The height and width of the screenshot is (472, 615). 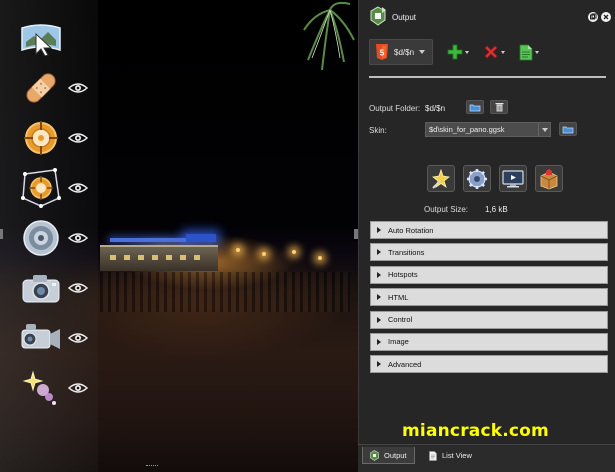 I want to click on delete-folder-button, so click(x=499, y=107).